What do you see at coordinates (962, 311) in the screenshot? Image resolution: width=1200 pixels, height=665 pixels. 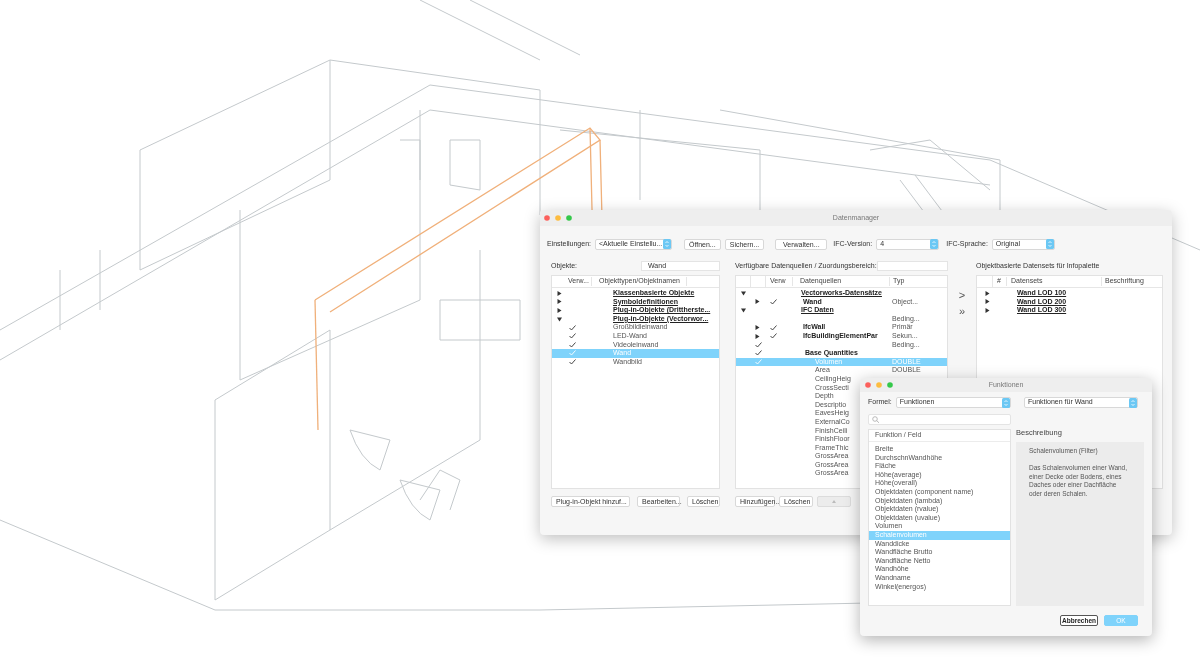 I see `transfer-button: »` at bounding box center [962, 311].